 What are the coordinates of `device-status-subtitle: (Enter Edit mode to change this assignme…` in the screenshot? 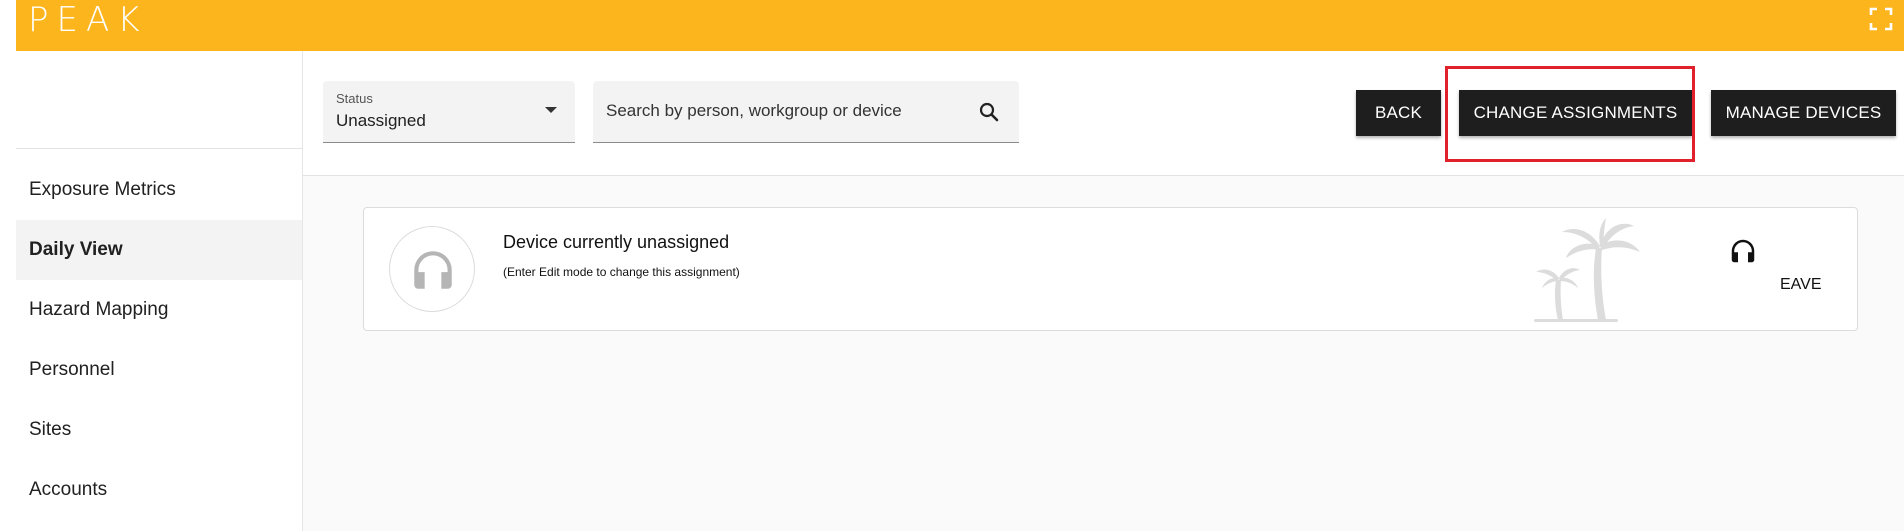 It's located at (621, 272).